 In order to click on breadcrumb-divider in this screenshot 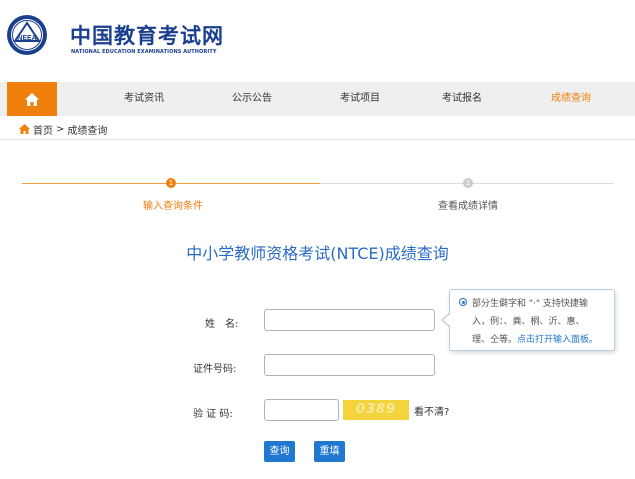, I will do `click(317, 139)`.